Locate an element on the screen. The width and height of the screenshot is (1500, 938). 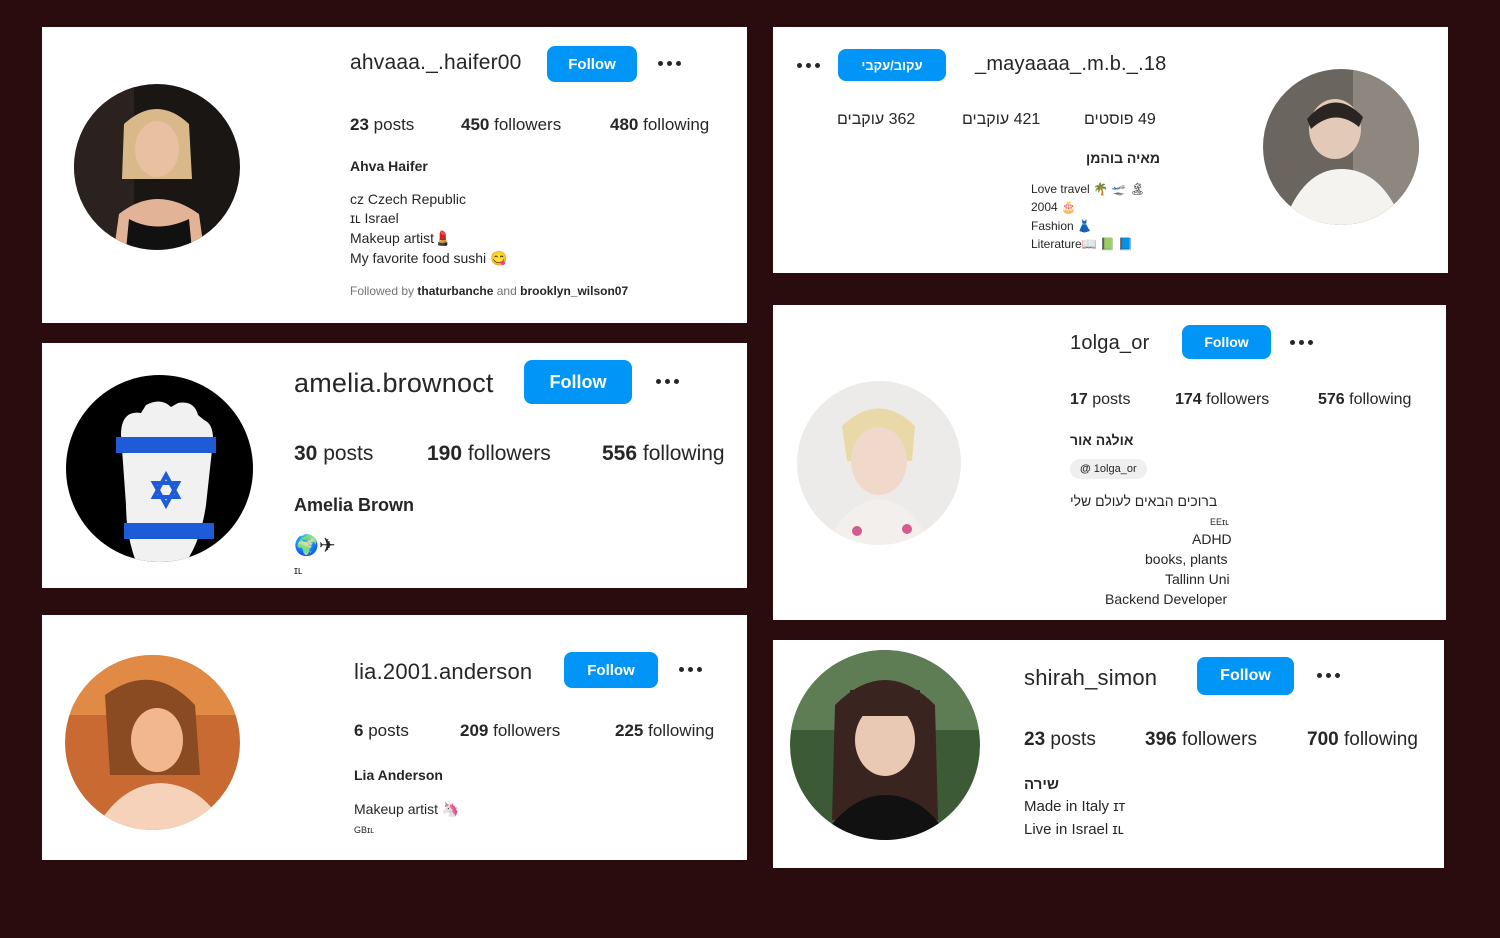
followers-count: 450 followers is located at coordinates (511, 125).